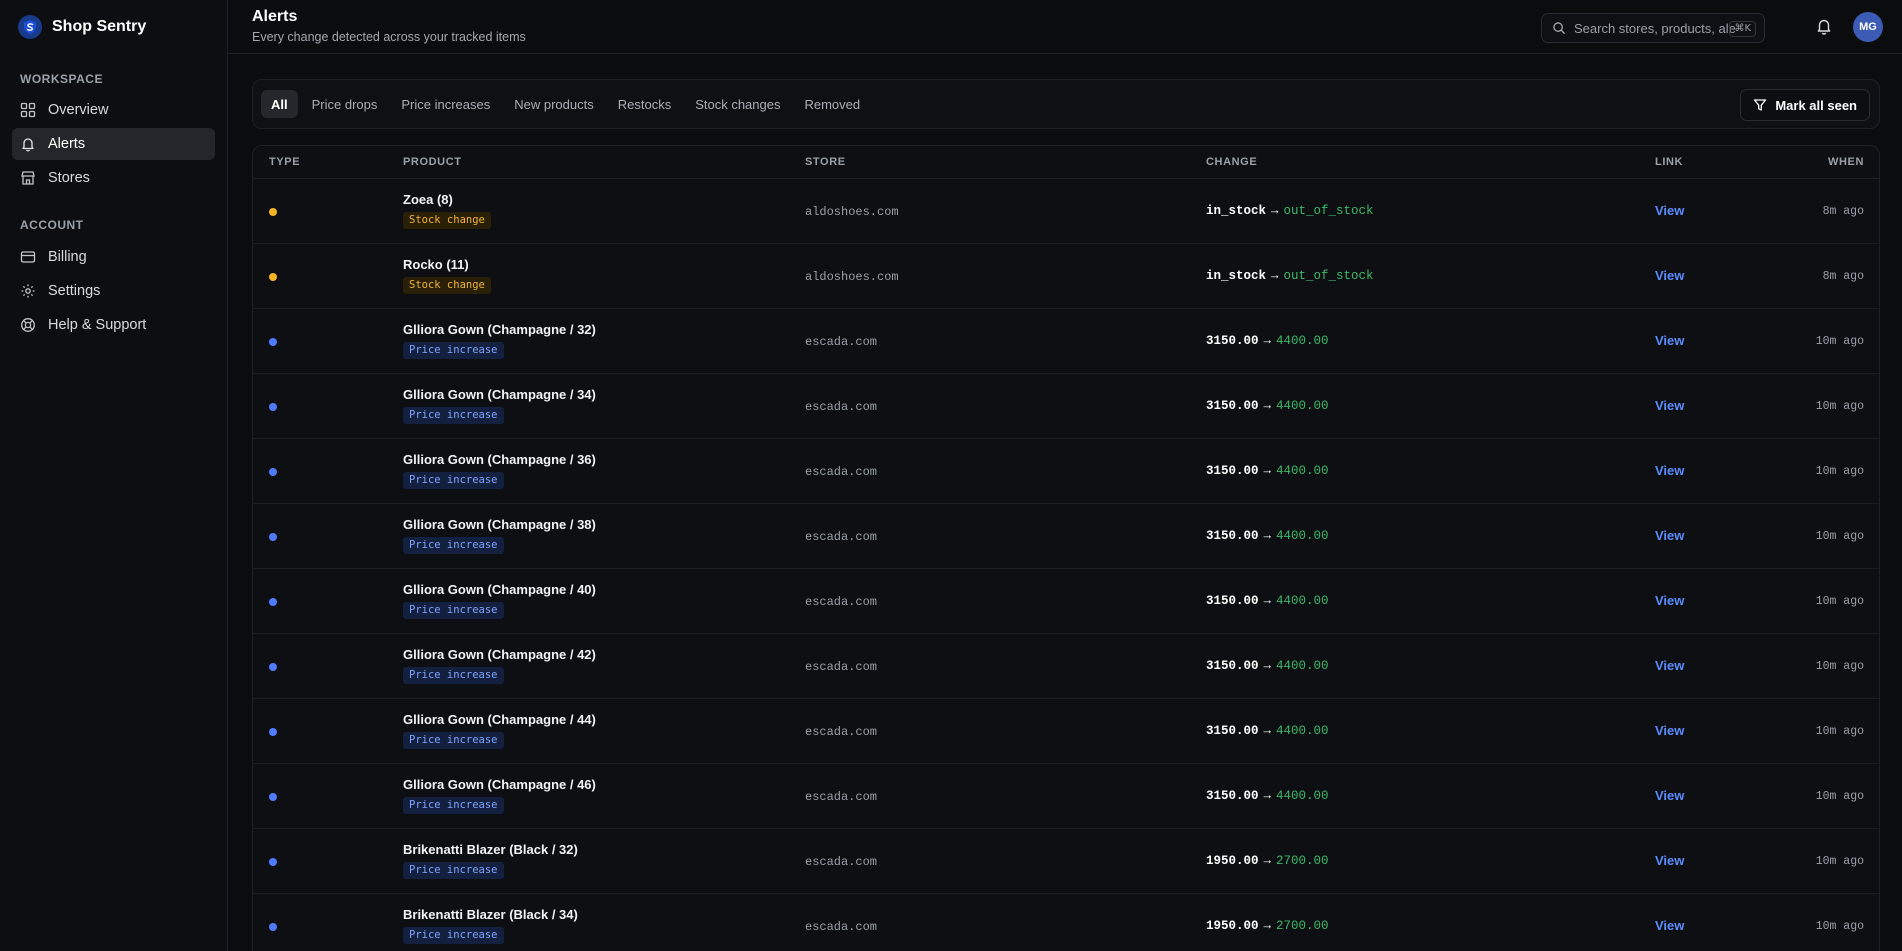 This screenshot has width=1902, height=951. I want to click on filter-tab-price-increases: Price increases, so click(445, 104).